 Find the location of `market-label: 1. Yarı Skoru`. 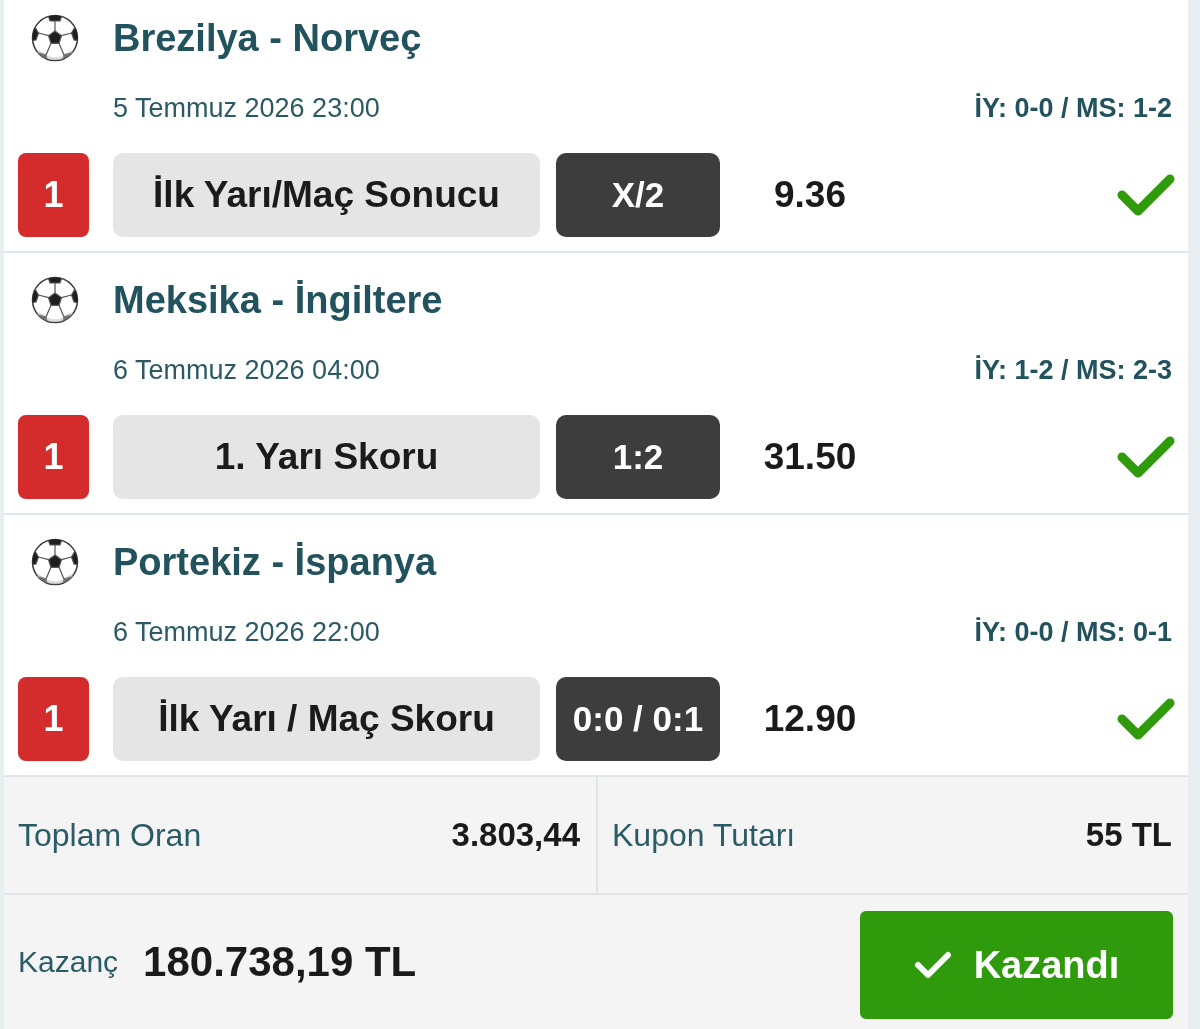

market-label: 1. Yarı Skoru is located at coordinates (326, 457).